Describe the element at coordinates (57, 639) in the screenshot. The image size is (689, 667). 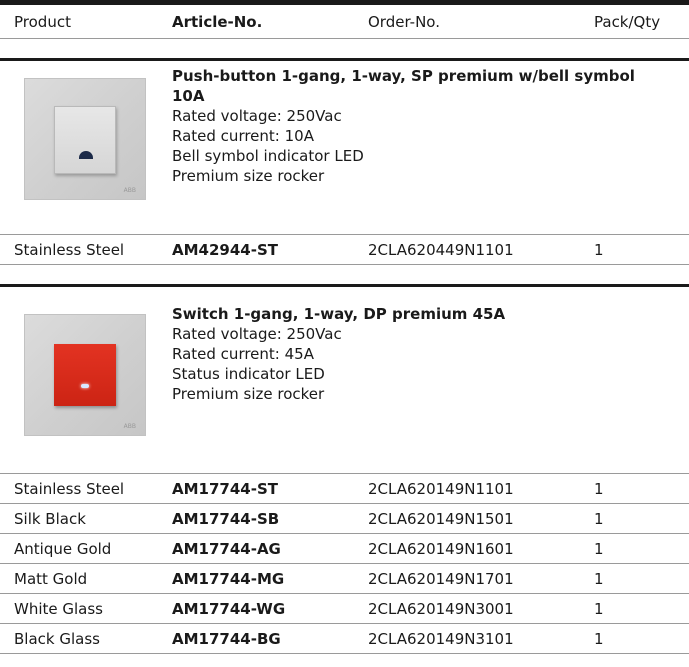
I see `finish-cell: Black Glass` at that location.